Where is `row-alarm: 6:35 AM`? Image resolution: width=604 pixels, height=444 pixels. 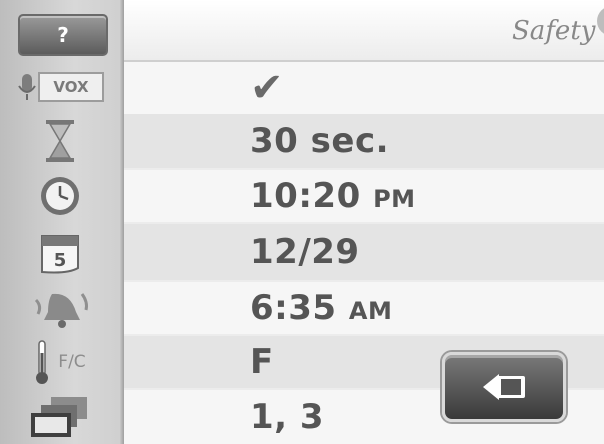 row-alarm: 6:35 AM is located at coordinates (364, 308).